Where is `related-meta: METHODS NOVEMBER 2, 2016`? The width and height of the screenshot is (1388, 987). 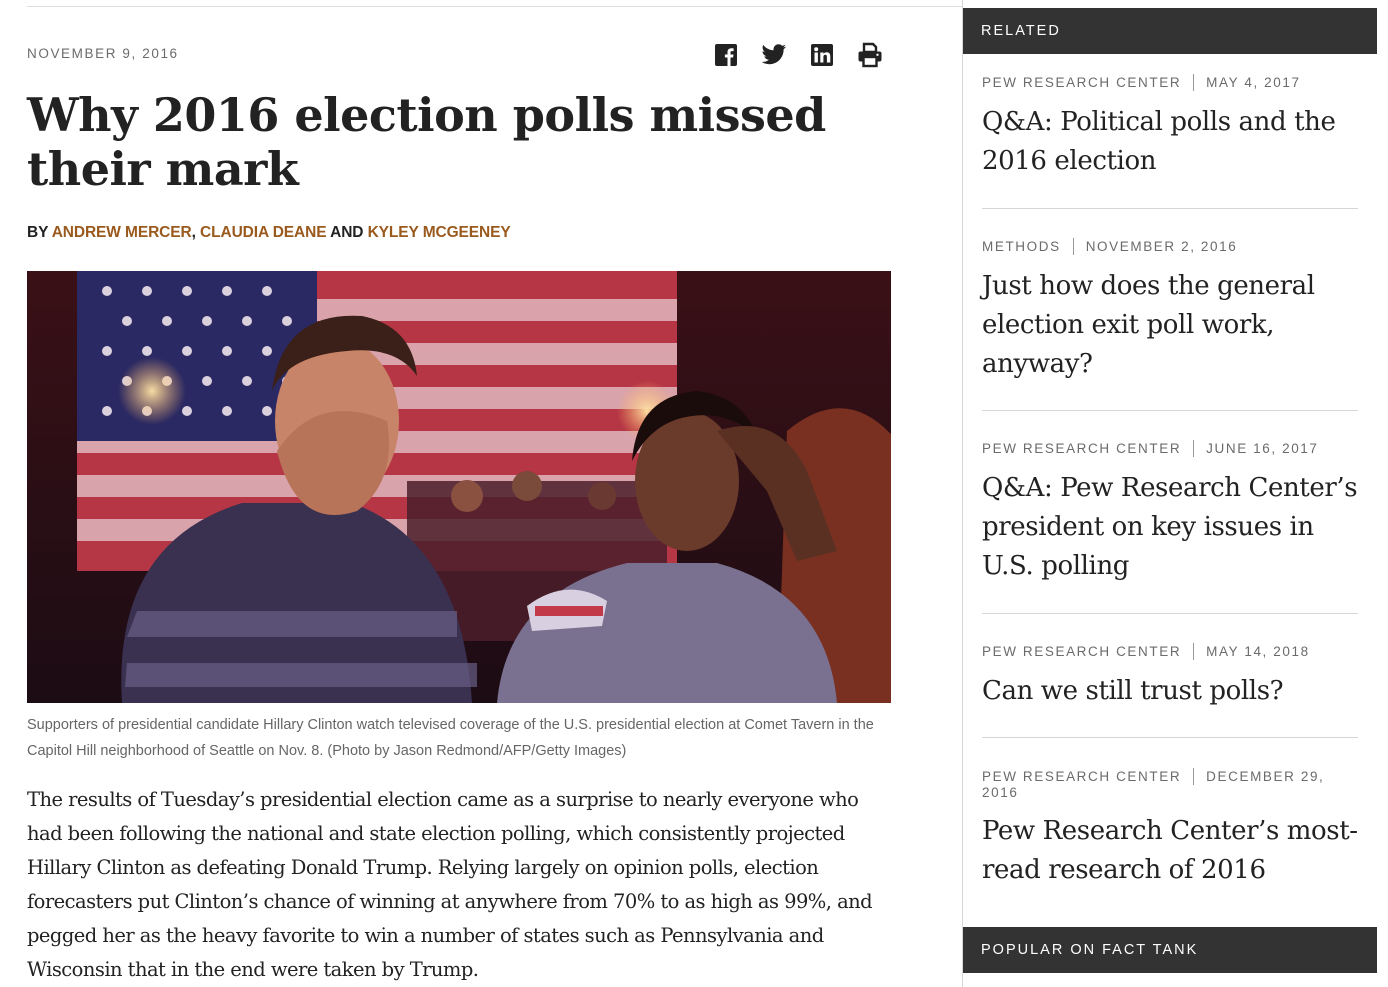
related-meta: METHODS NOVEMBER 2, 2016 is located at coordinates (1170, 246).